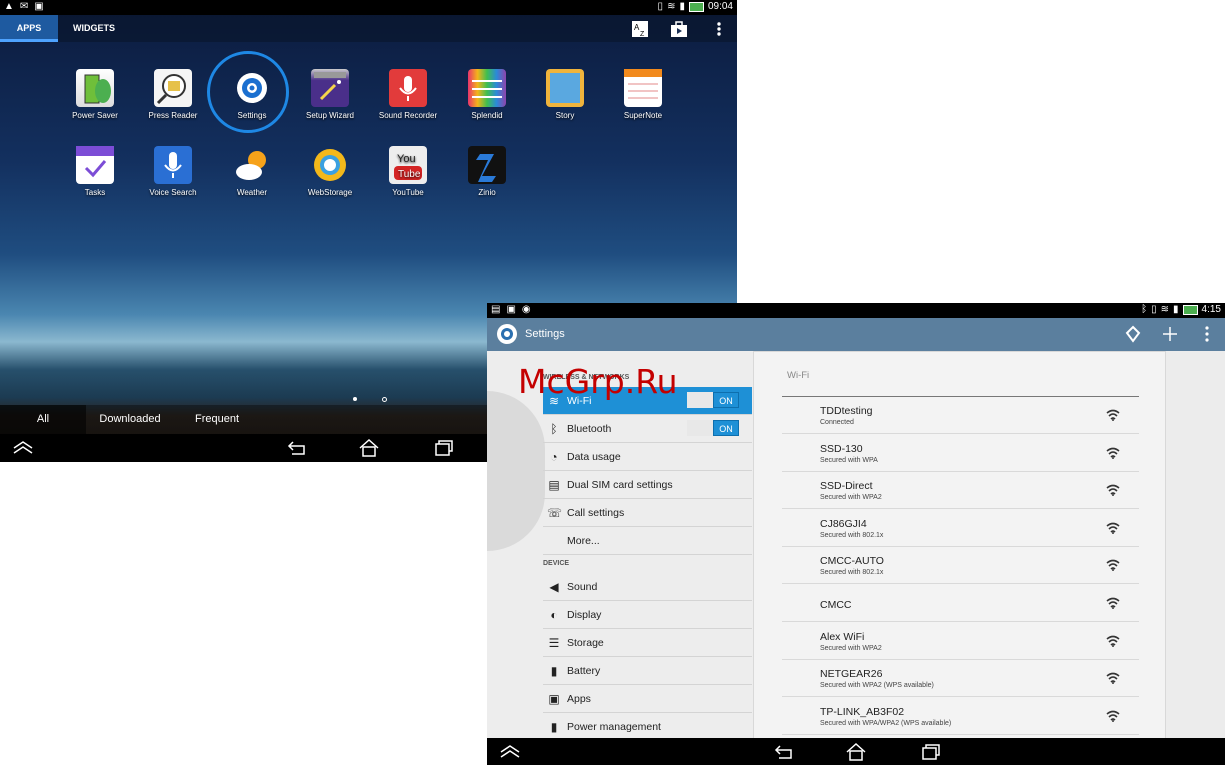 The height and width of the screenshot is (765, 1225). Describe the element at coordinates (1170, 336) in the screenshot. I see `add-icon` at that location.